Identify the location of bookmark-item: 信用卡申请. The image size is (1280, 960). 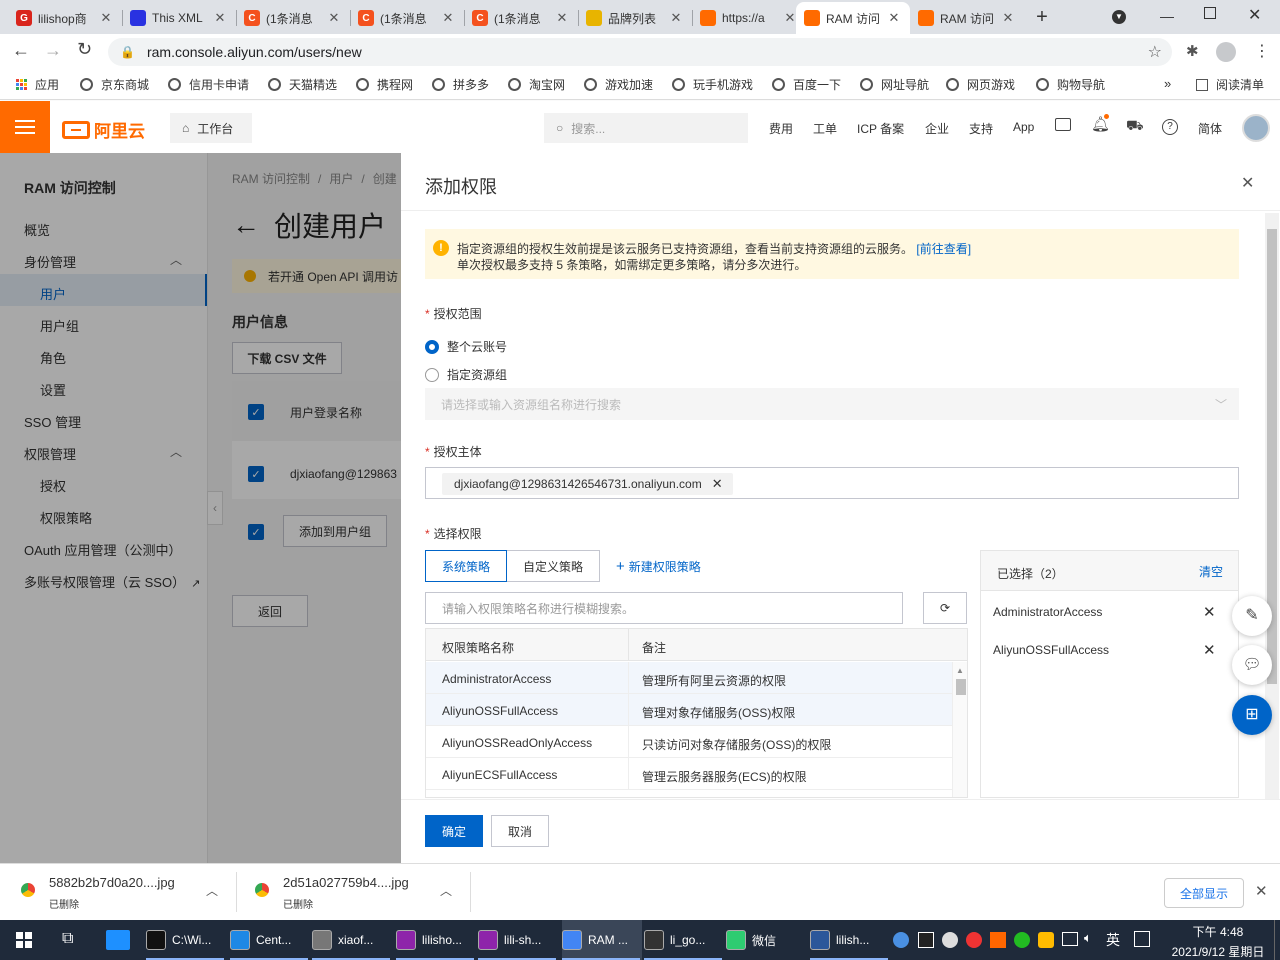
(208, 84).